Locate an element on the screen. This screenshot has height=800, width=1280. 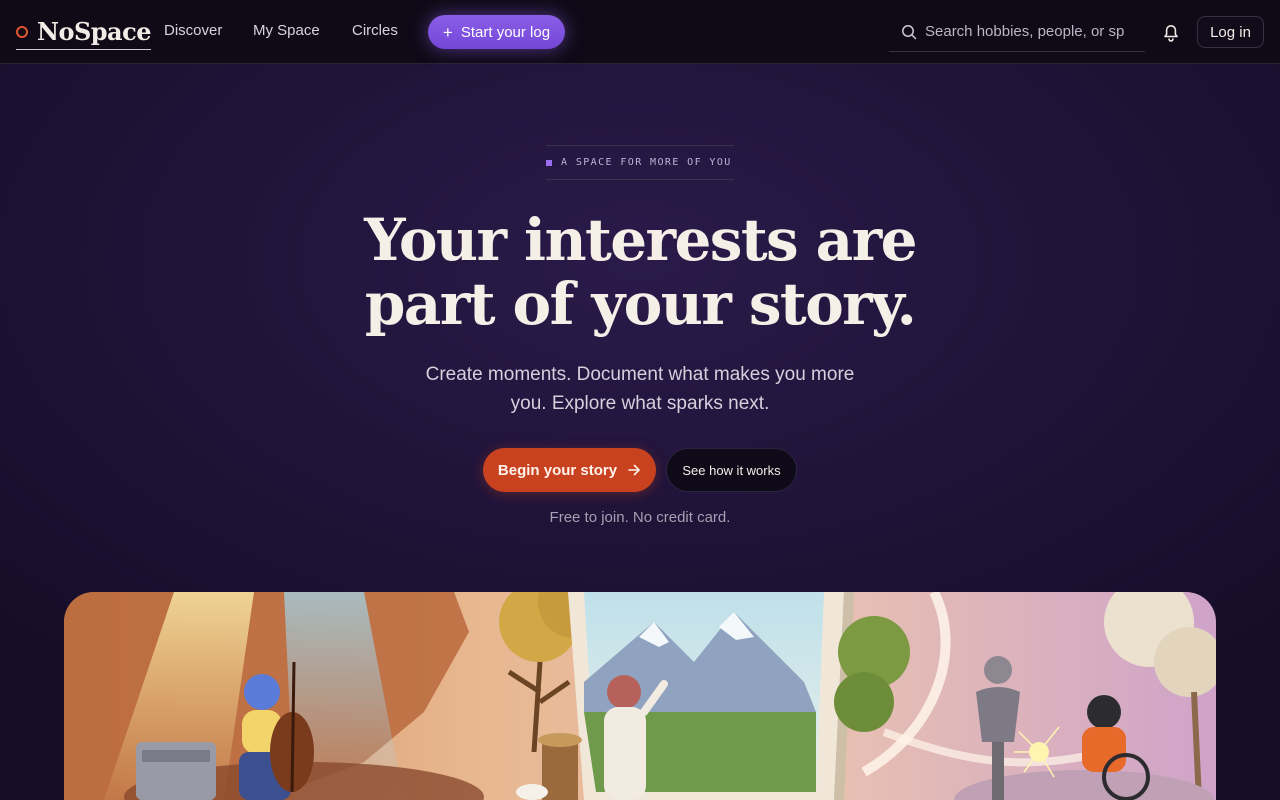
nav-link-discover: Discover is located at coordinates (193, 30).